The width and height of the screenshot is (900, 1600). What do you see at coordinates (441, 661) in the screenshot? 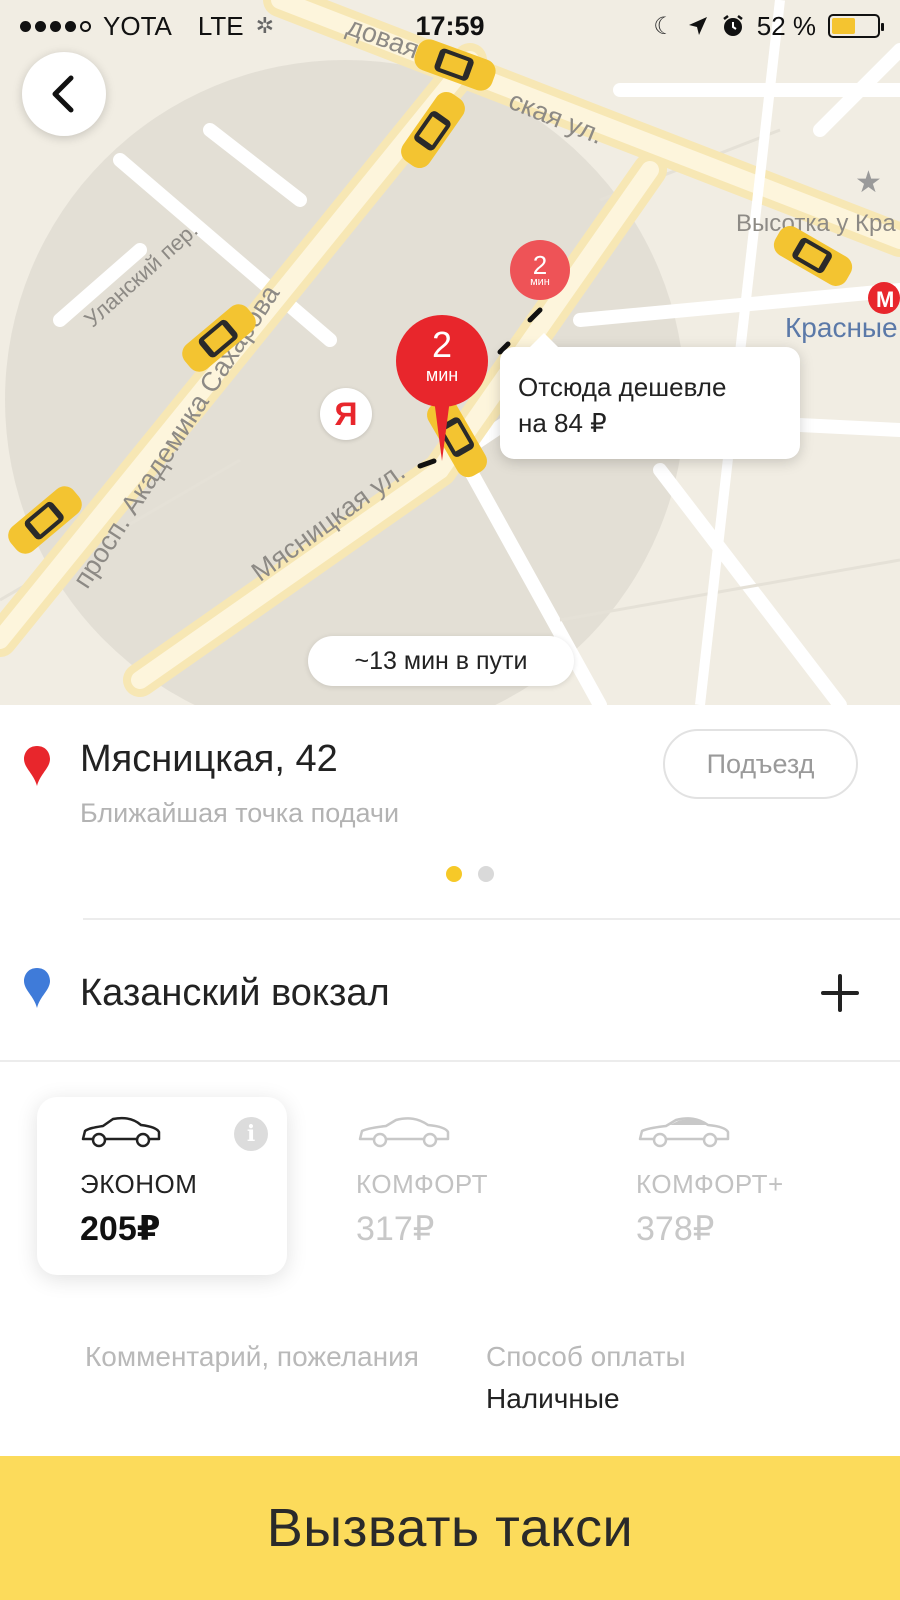
I see `trip-duration-chip: ~13 мин в пути` at bounding box center [441, 661].